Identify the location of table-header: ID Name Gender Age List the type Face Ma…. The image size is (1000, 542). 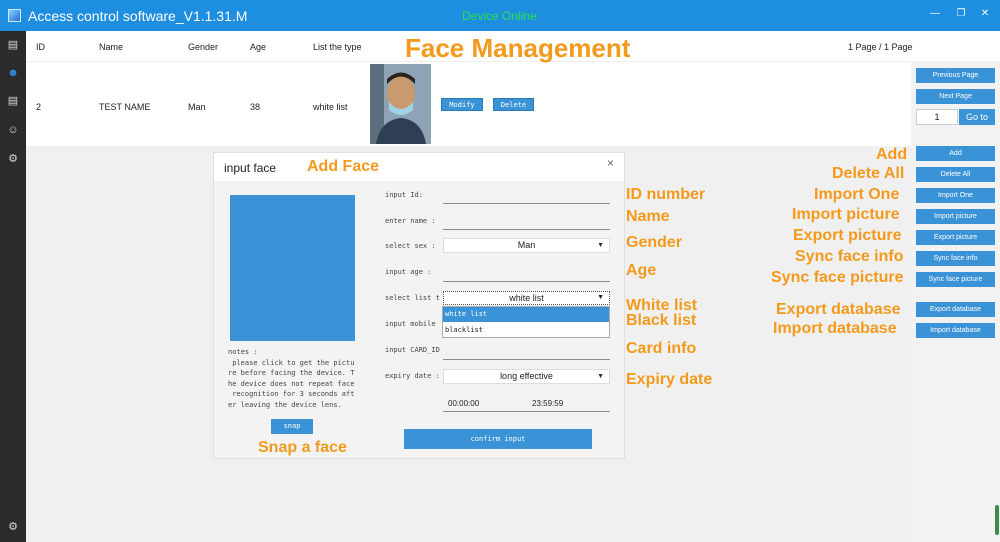
(513, 47).